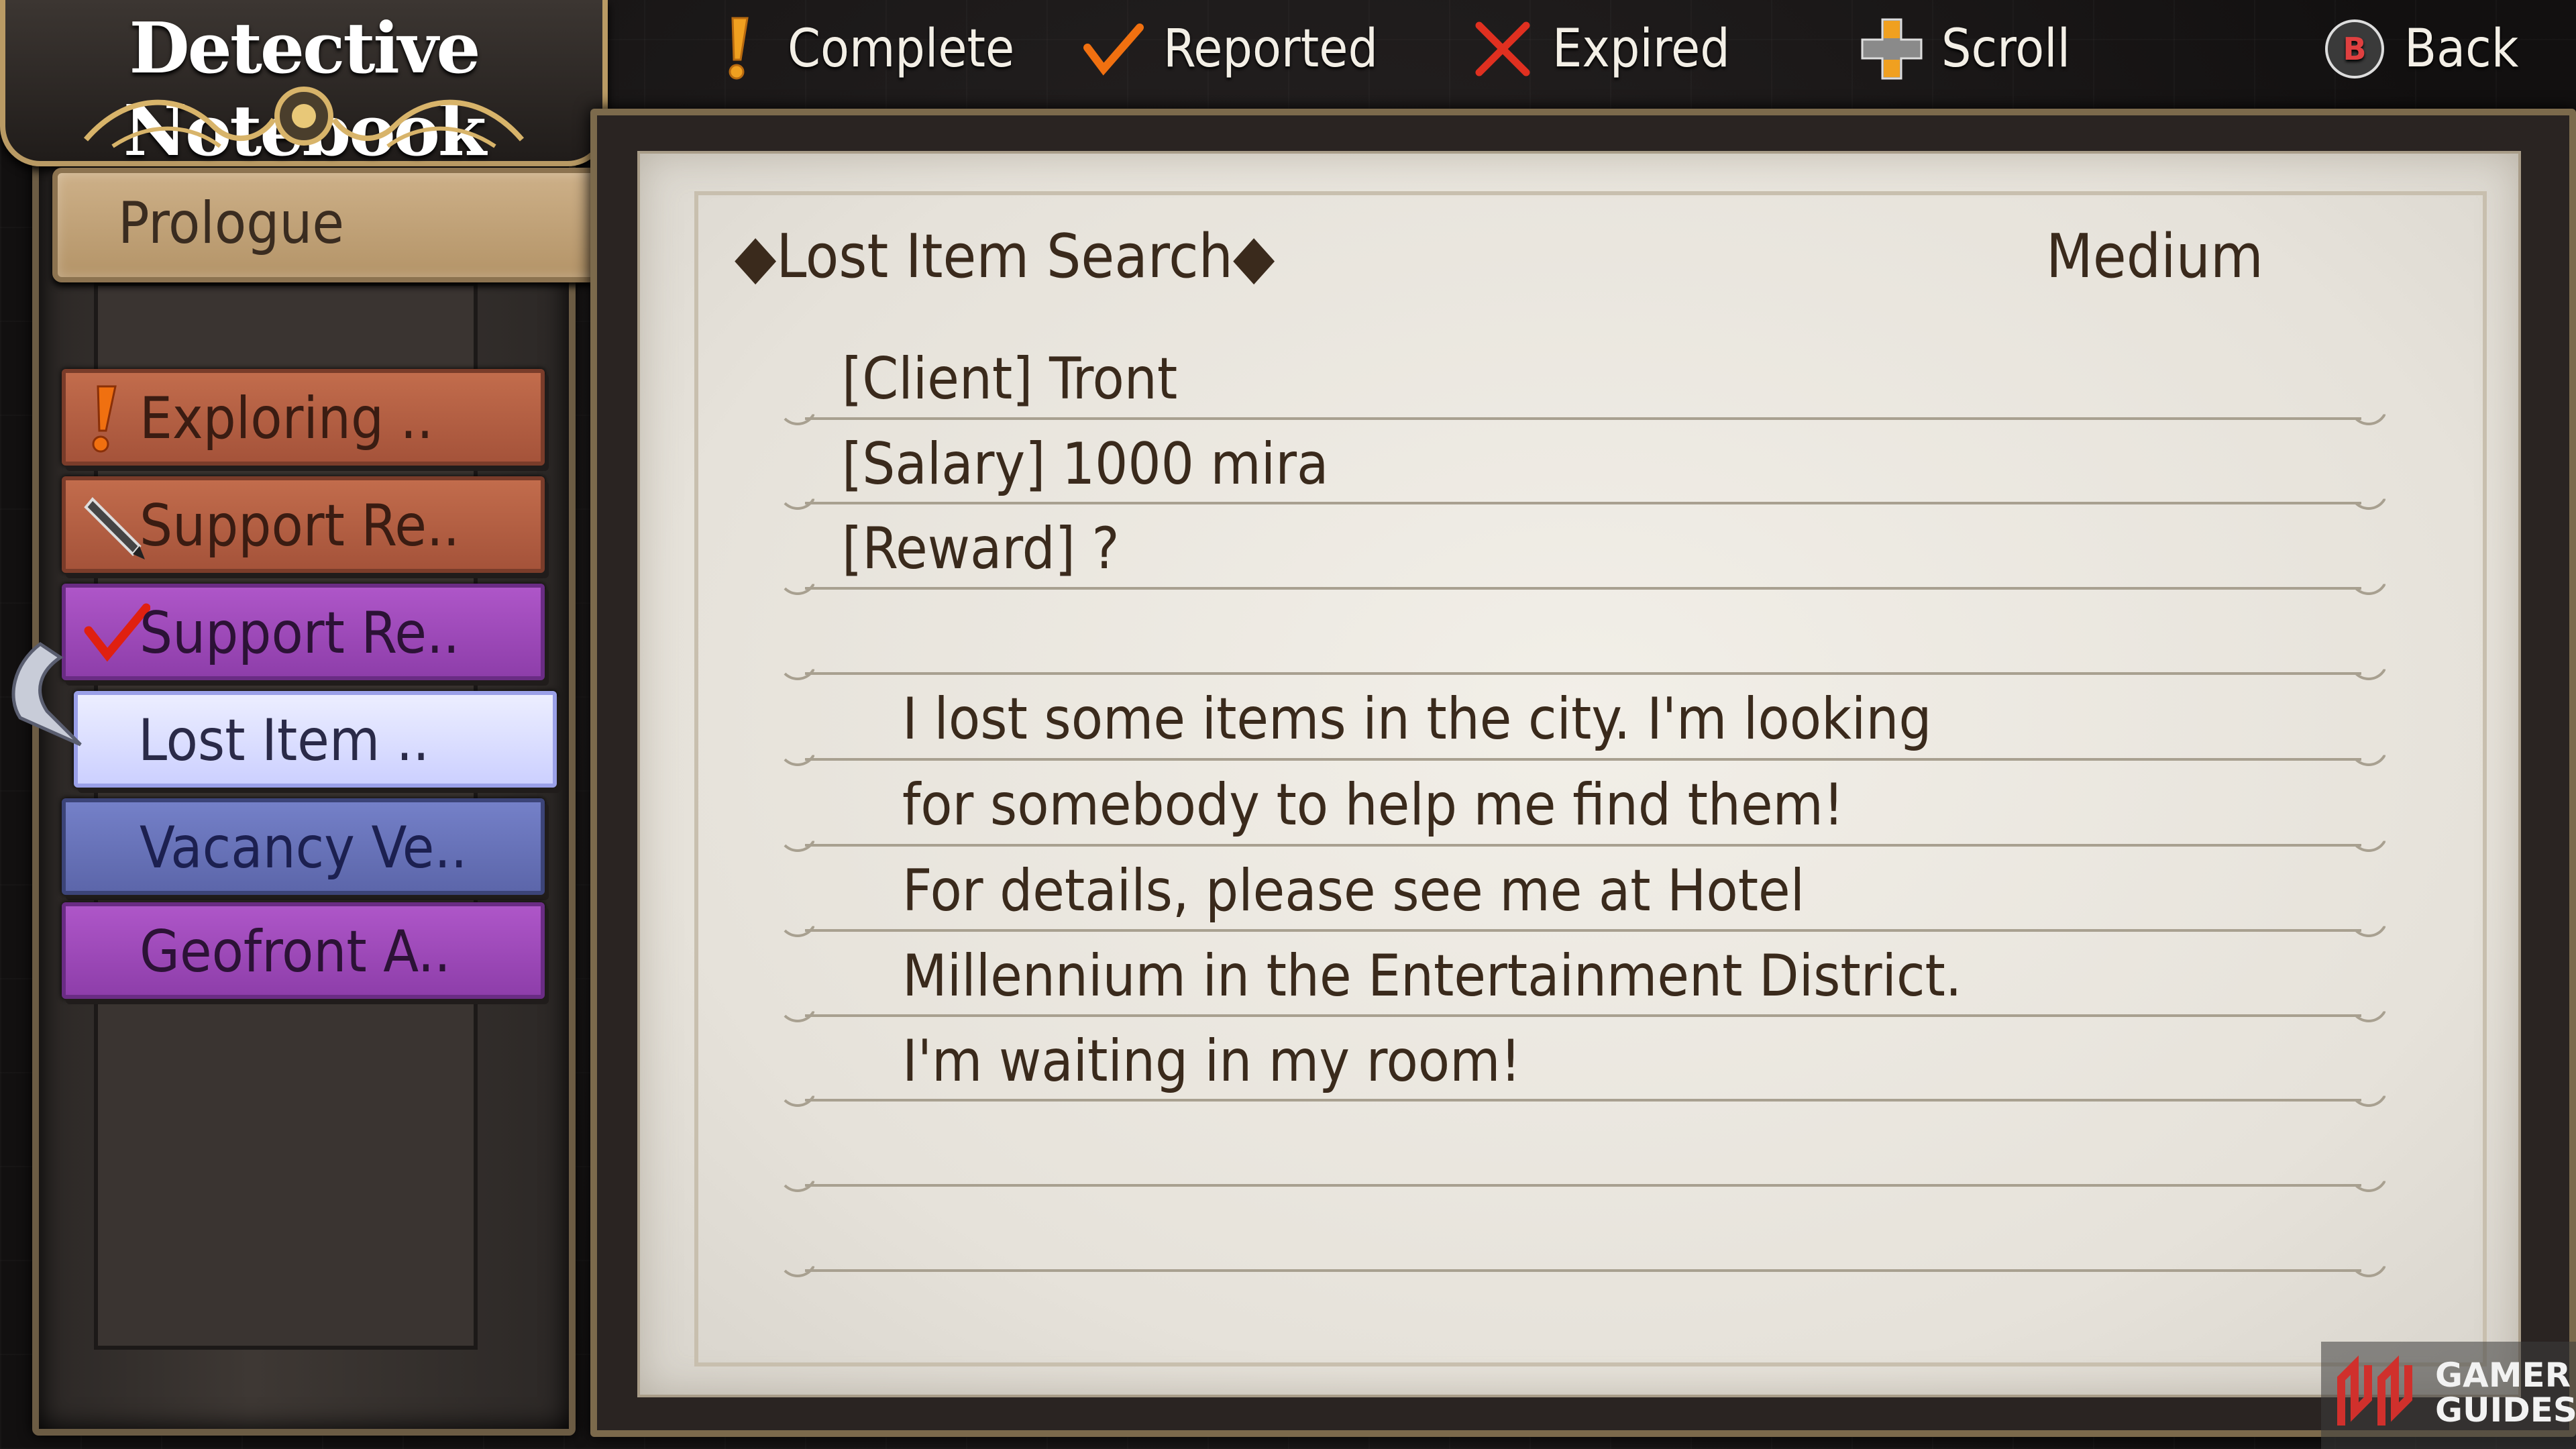  I want to click on quest-tab-support-2: Support Re.., so click(303, 632).